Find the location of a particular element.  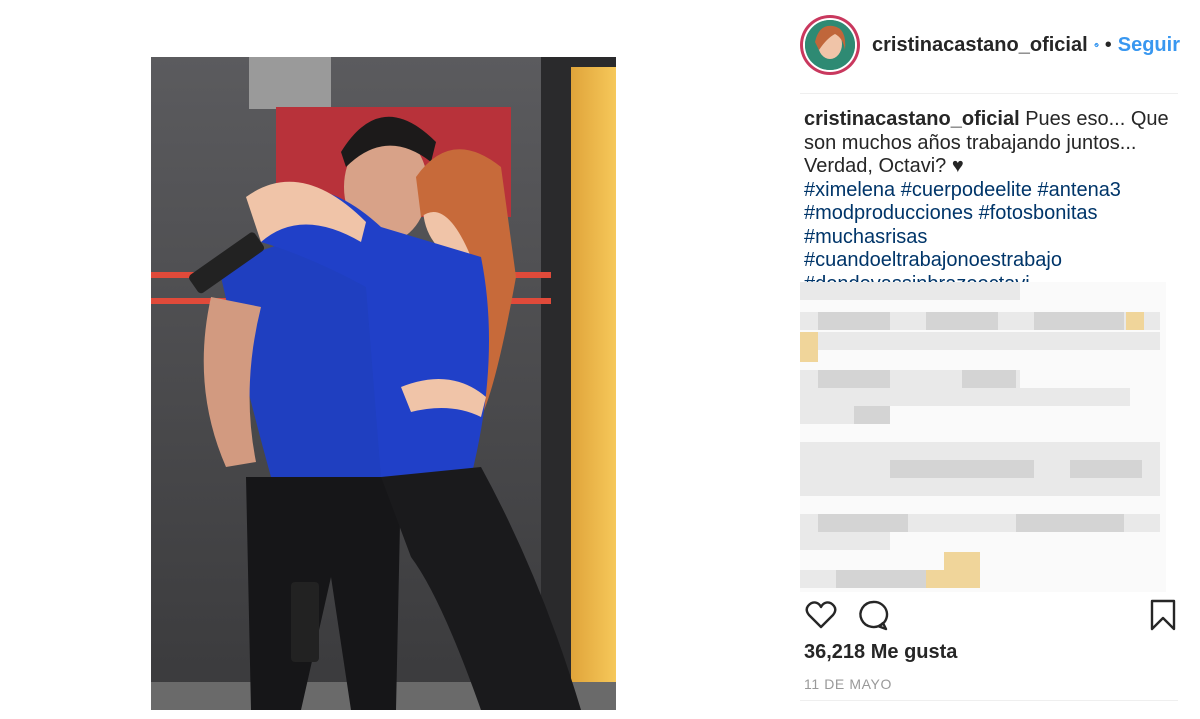

avatar is located at coordinates (830, 45).